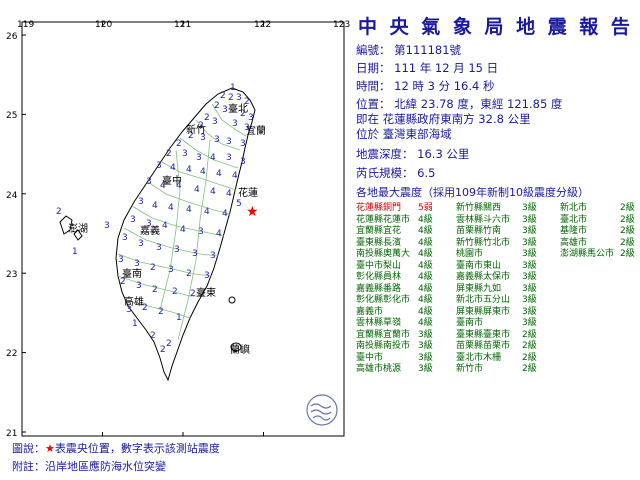 Image resolution: width=640 pixels, height=480 pixels. I want to click on legend-text: 表震央位置，數字表示該測站震度, so click(137, 448).